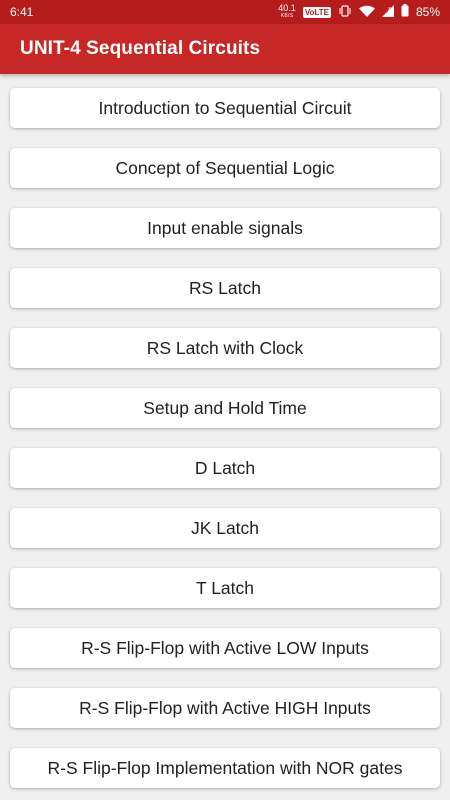  Describe the element at coordinates (225, 468) in the screenshot. I see `topic-button: D Latch` at that location.